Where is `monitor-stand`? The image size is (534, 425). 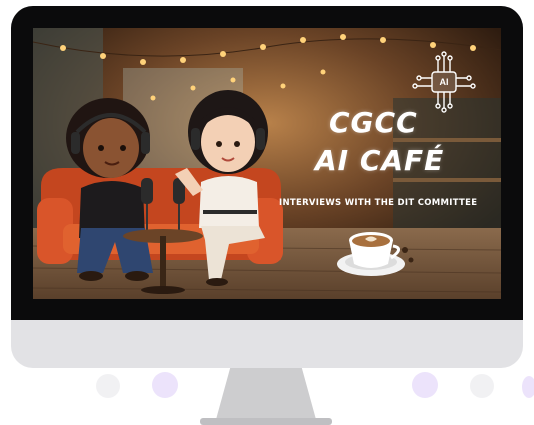
monitor-stand is located at coordinates (266, 396).